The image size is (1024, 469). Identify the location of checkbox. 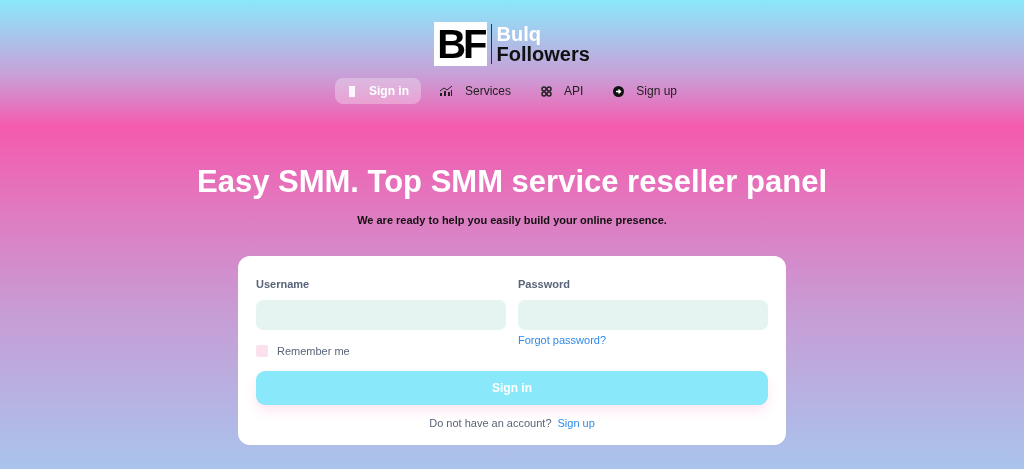
(262, 351).